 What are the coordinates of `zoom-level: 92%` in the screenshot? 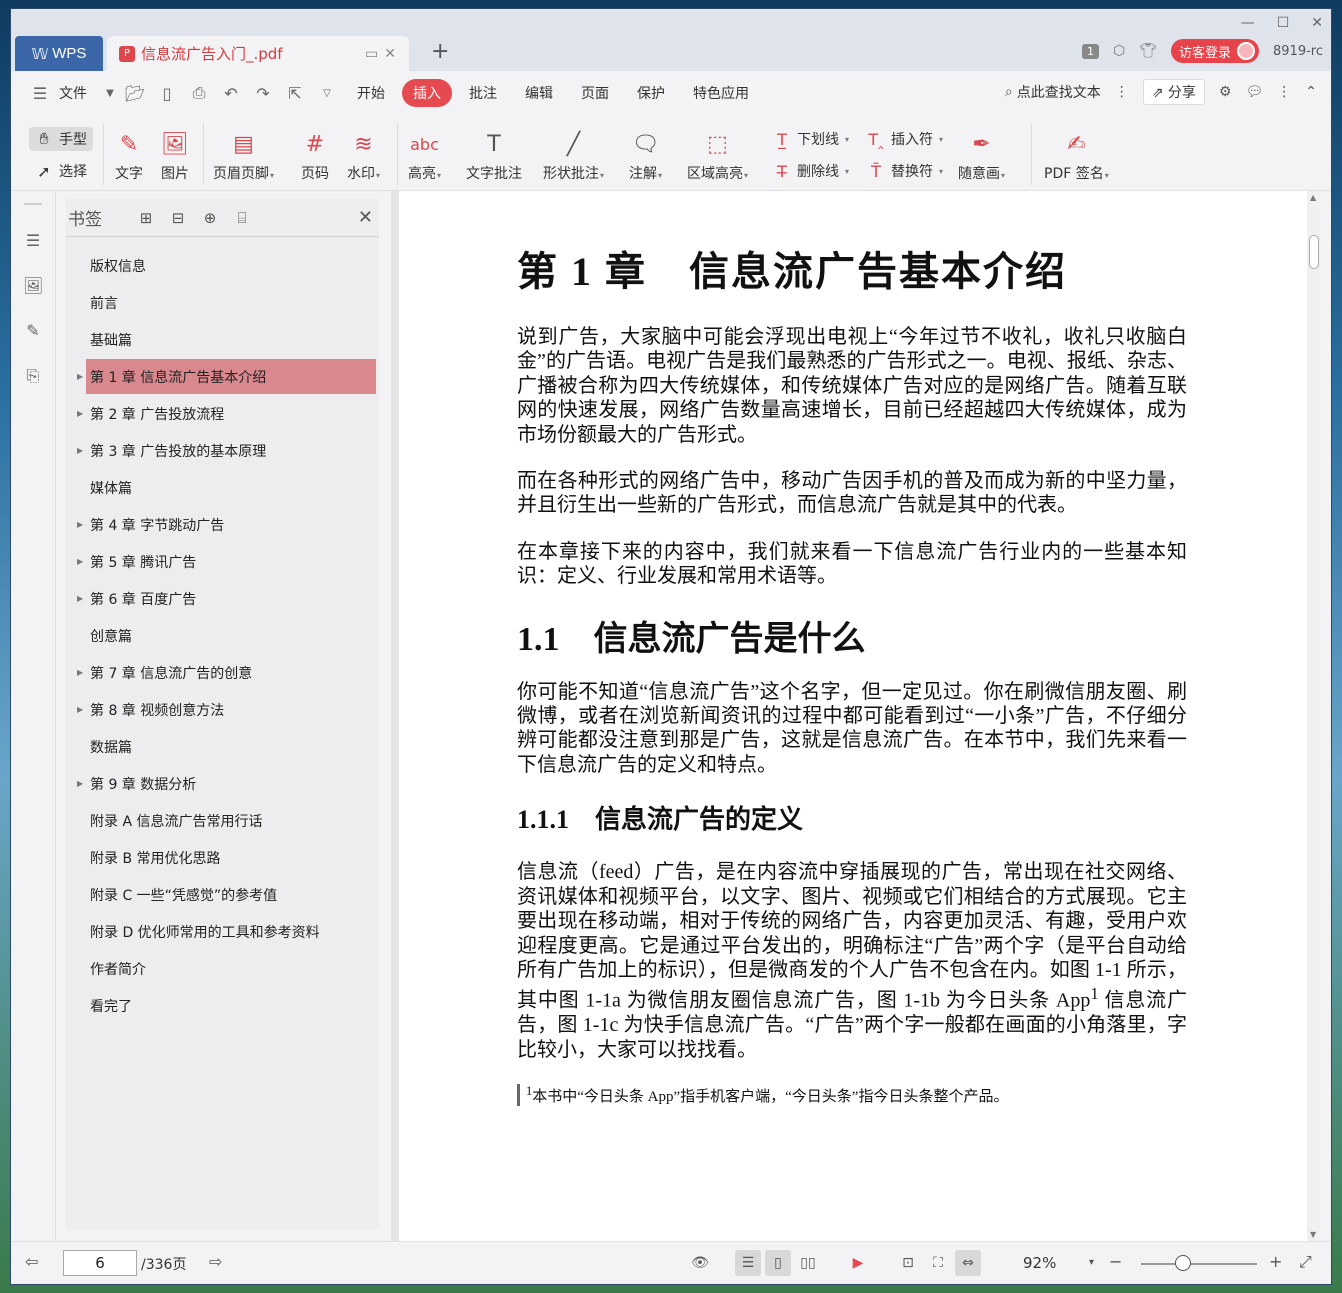 It's located at (1039, 1263).